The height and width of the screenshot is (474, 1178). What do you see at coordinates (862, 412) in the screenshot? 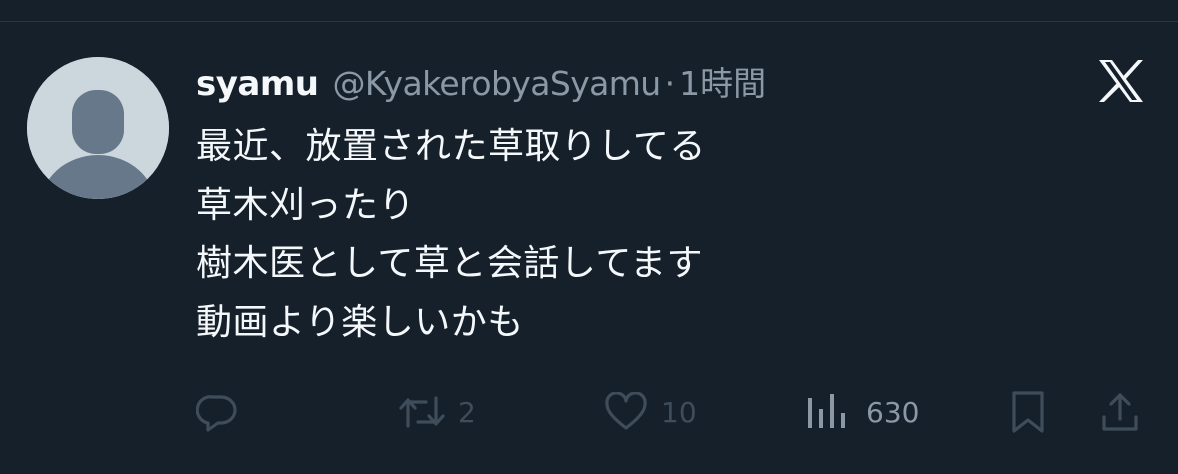
I see `views-button: 630` at bounding box center [862, 412].